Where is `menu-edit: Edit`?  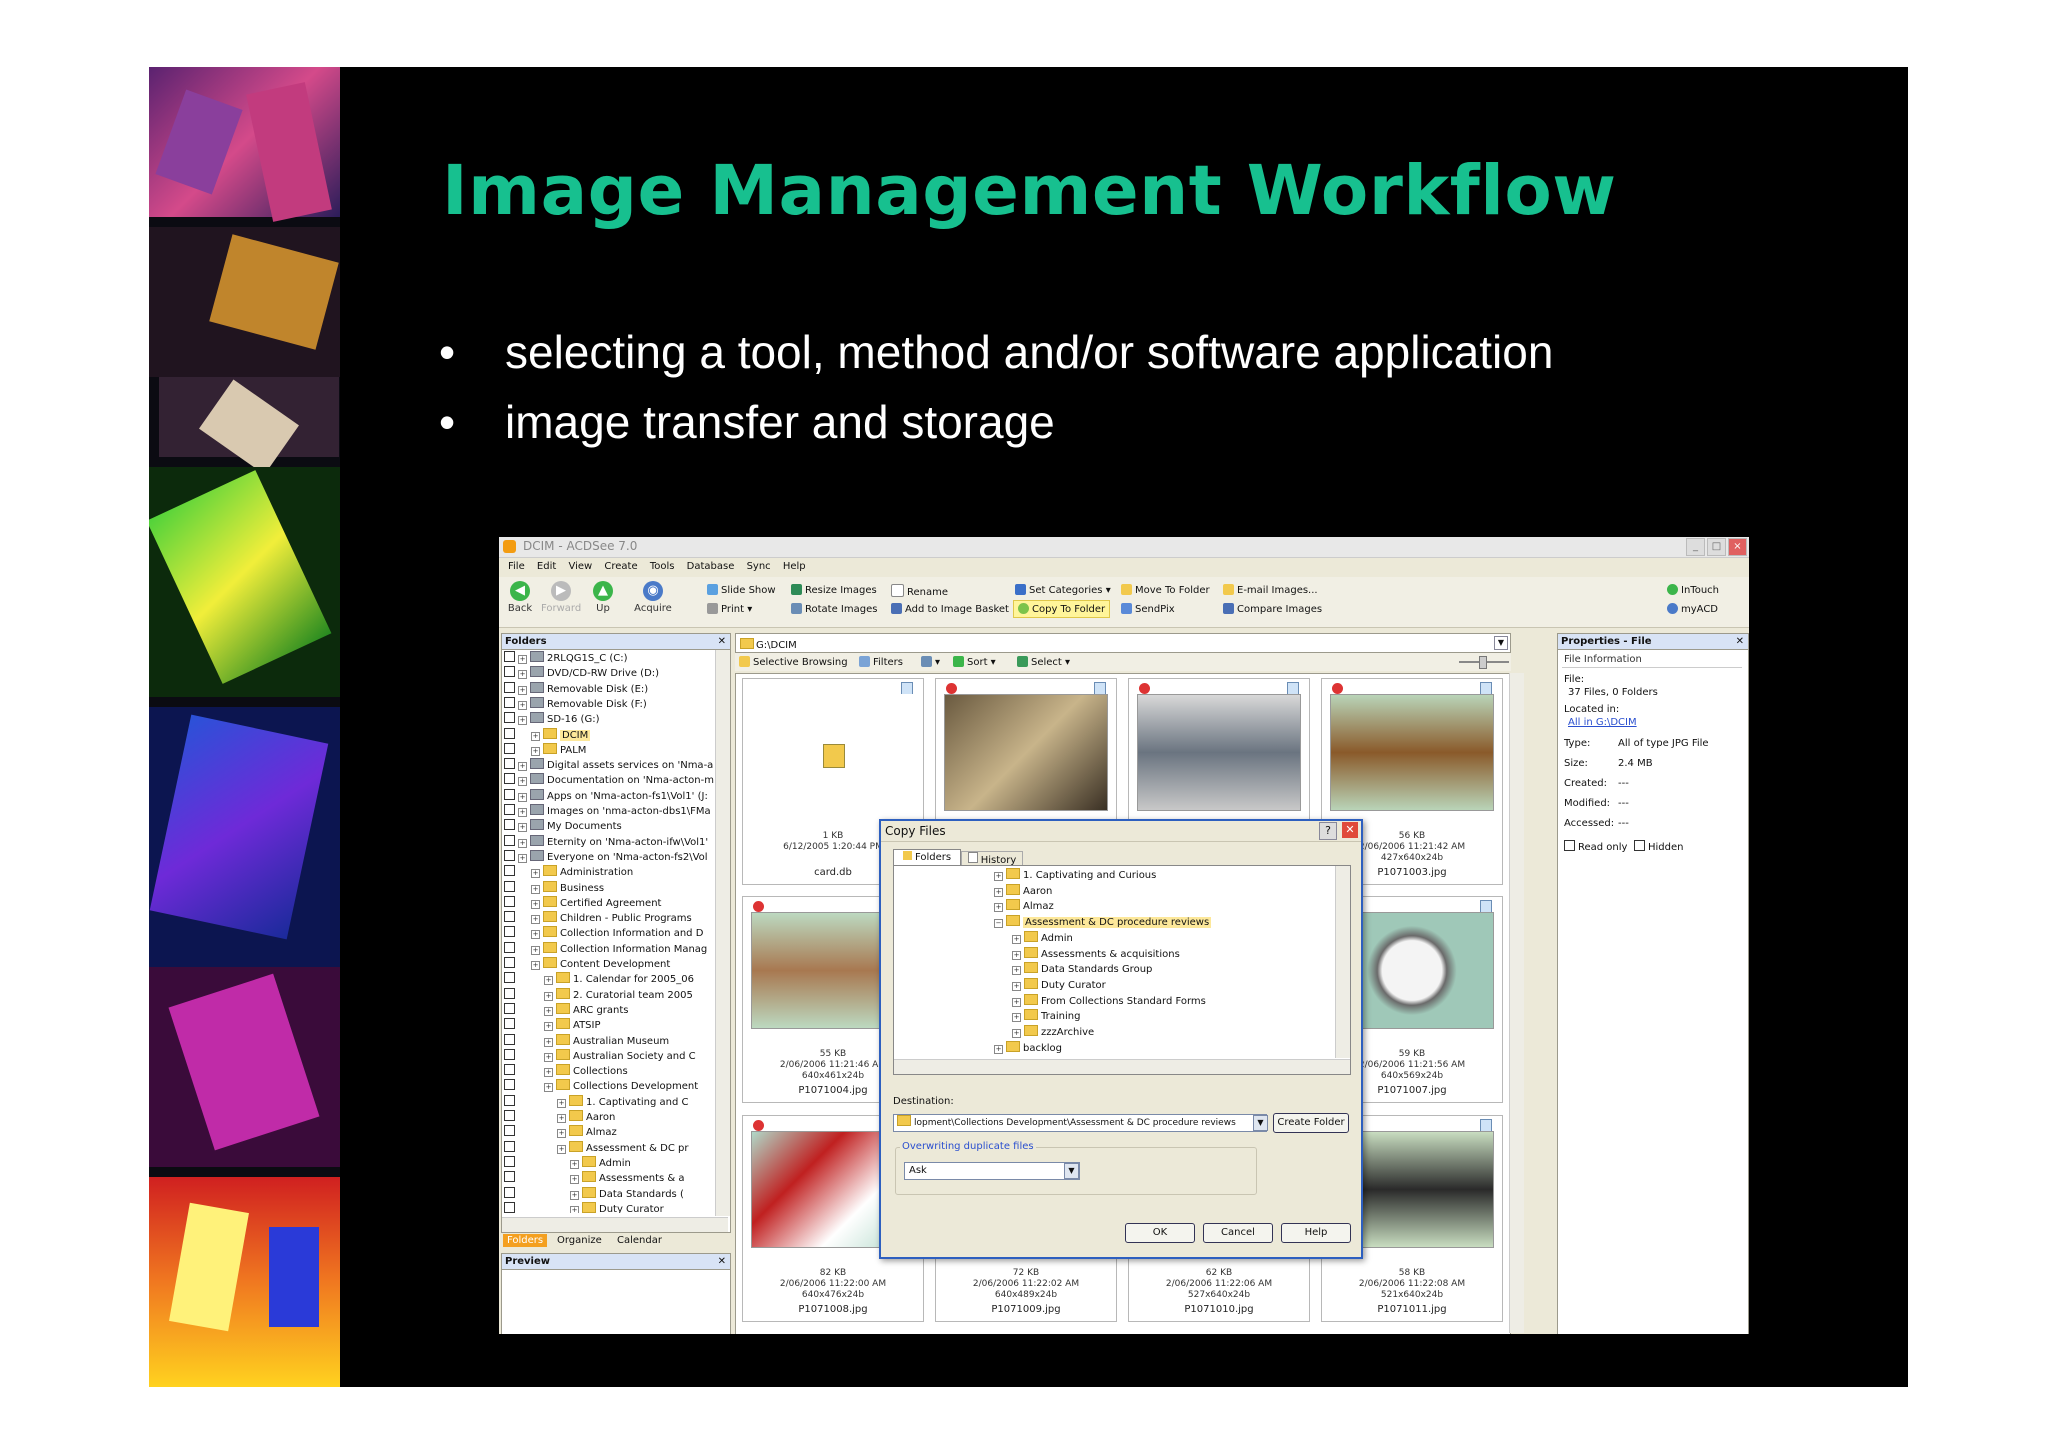 menu-edit: Edit is located at coordinates (546, 567).